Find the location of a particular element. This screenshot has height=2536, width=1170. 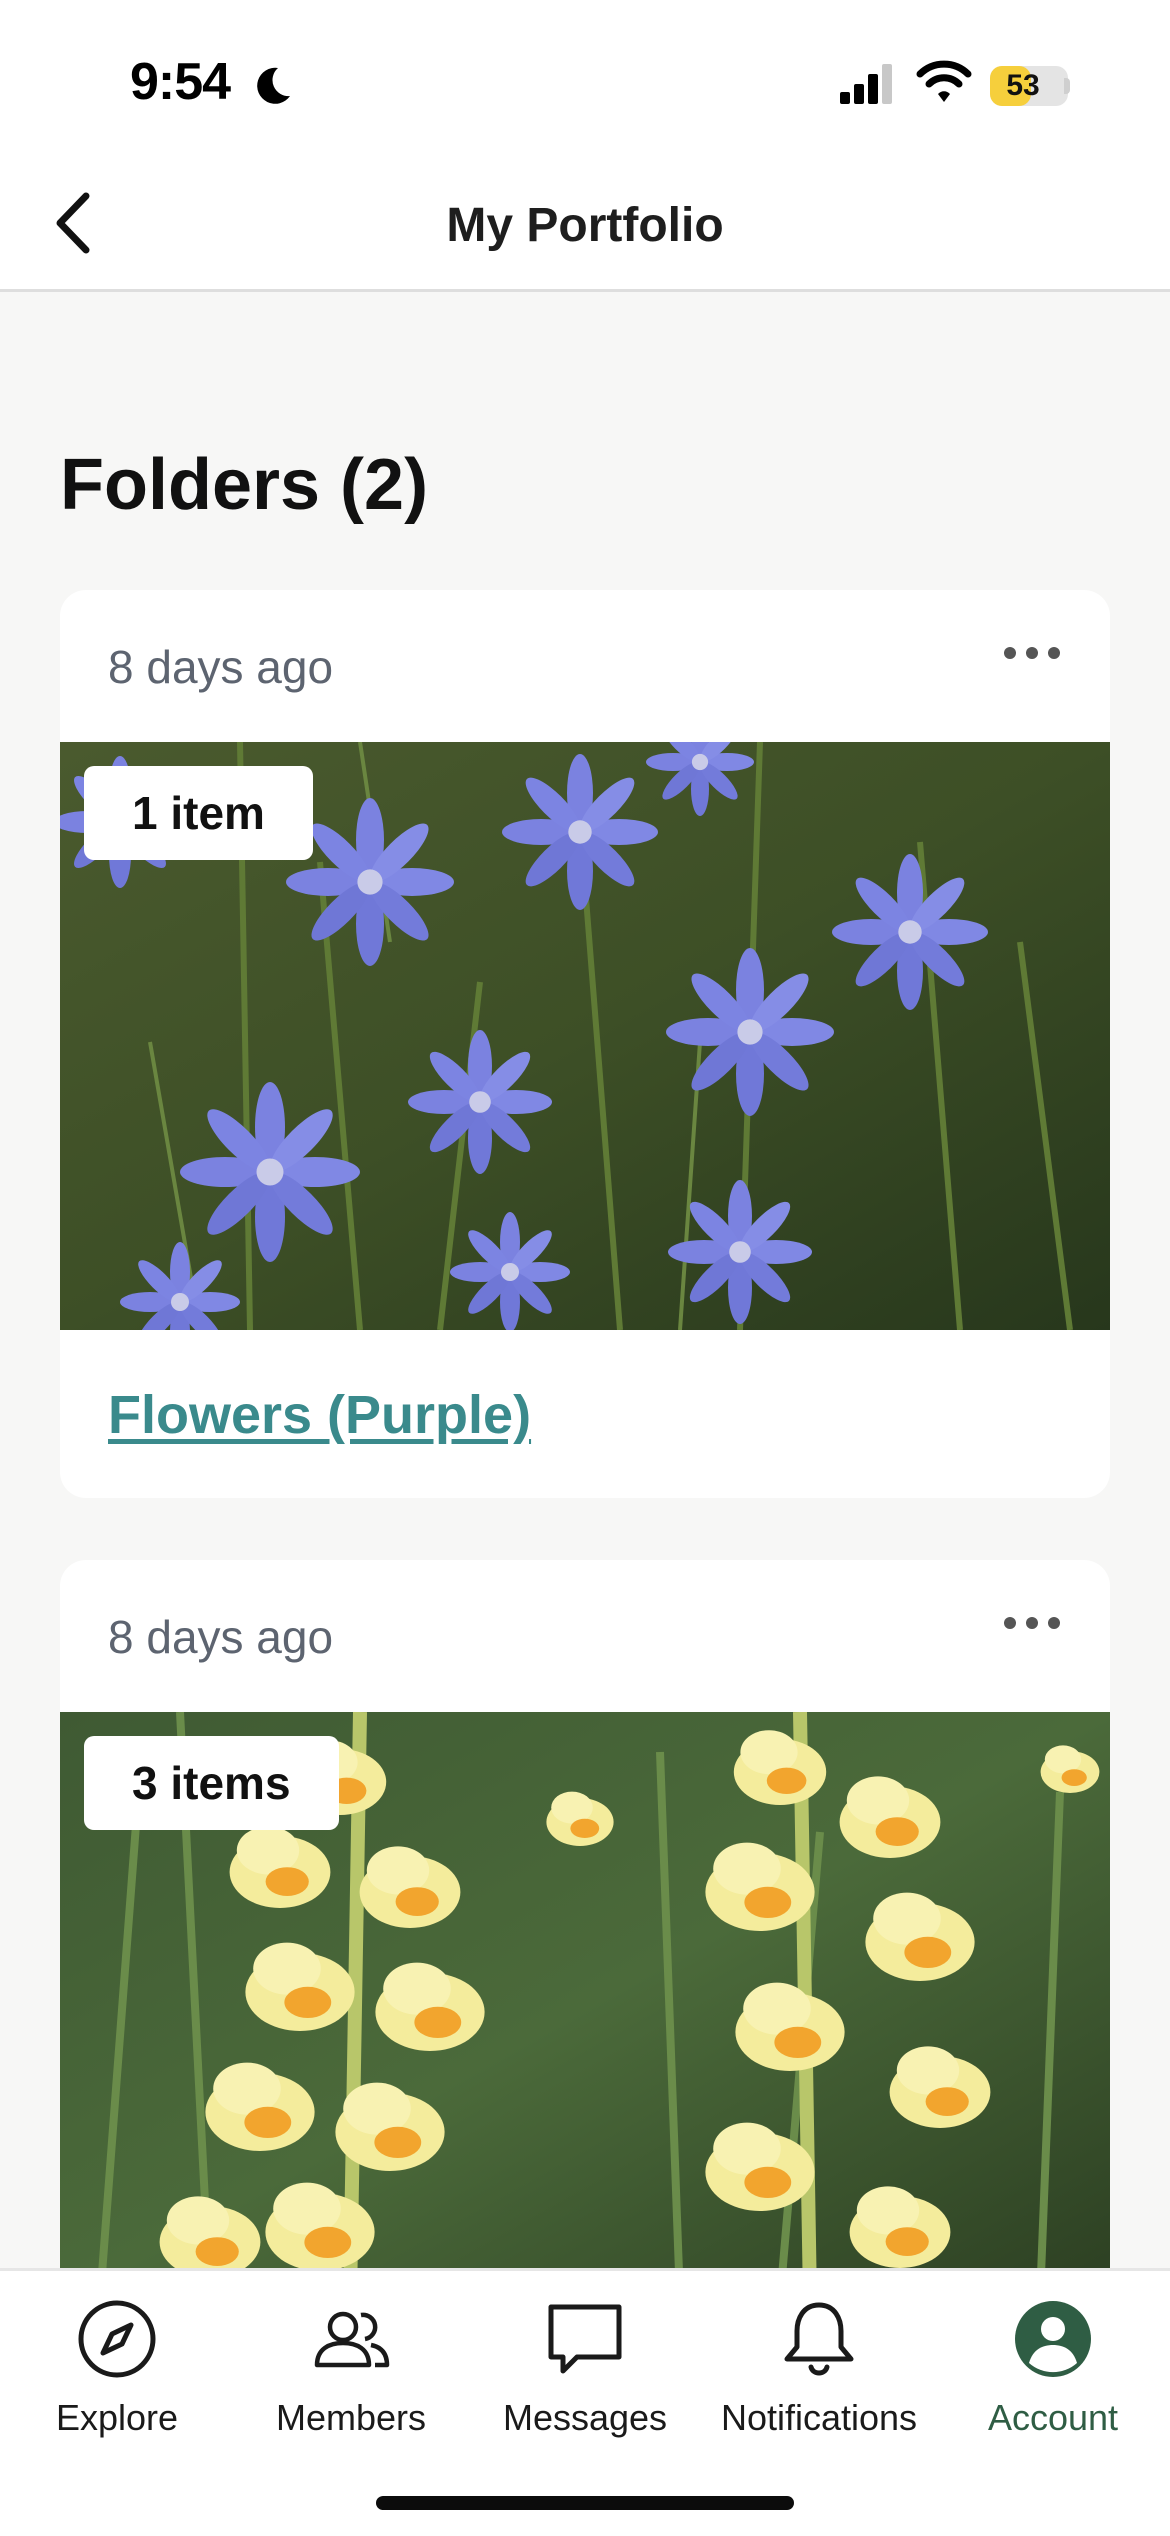

folders-heading: Folders (2) is located at coordinates (244, 485).